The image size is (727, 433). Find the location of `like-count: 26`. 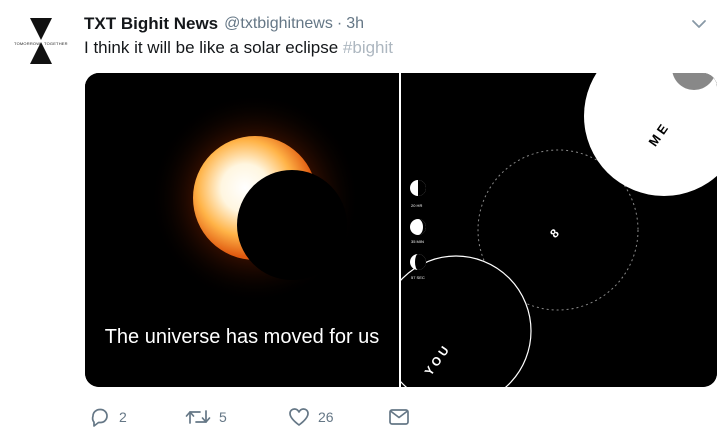

like-count: 26 is located at coordinates (326, 417).